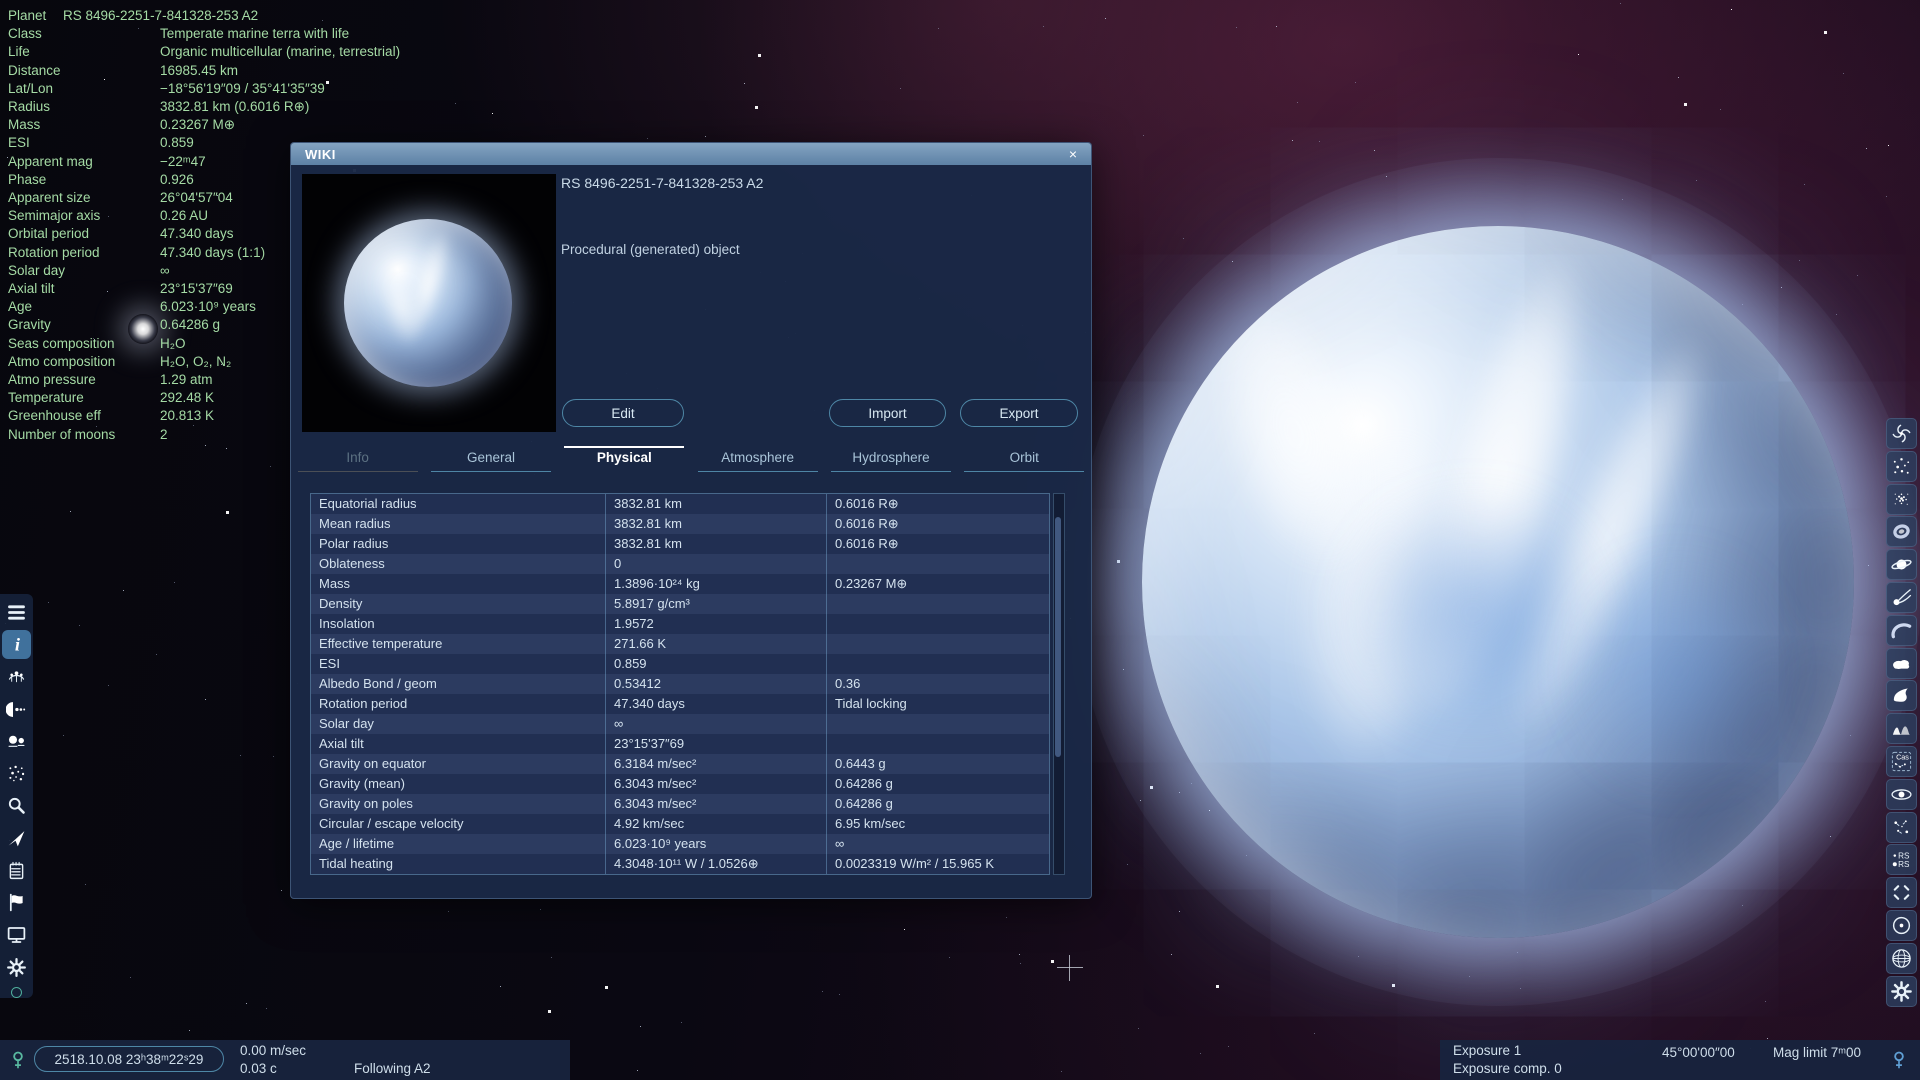 The image size is (1920, 1080). I want to click on svg-text: i, so click(18, 645).